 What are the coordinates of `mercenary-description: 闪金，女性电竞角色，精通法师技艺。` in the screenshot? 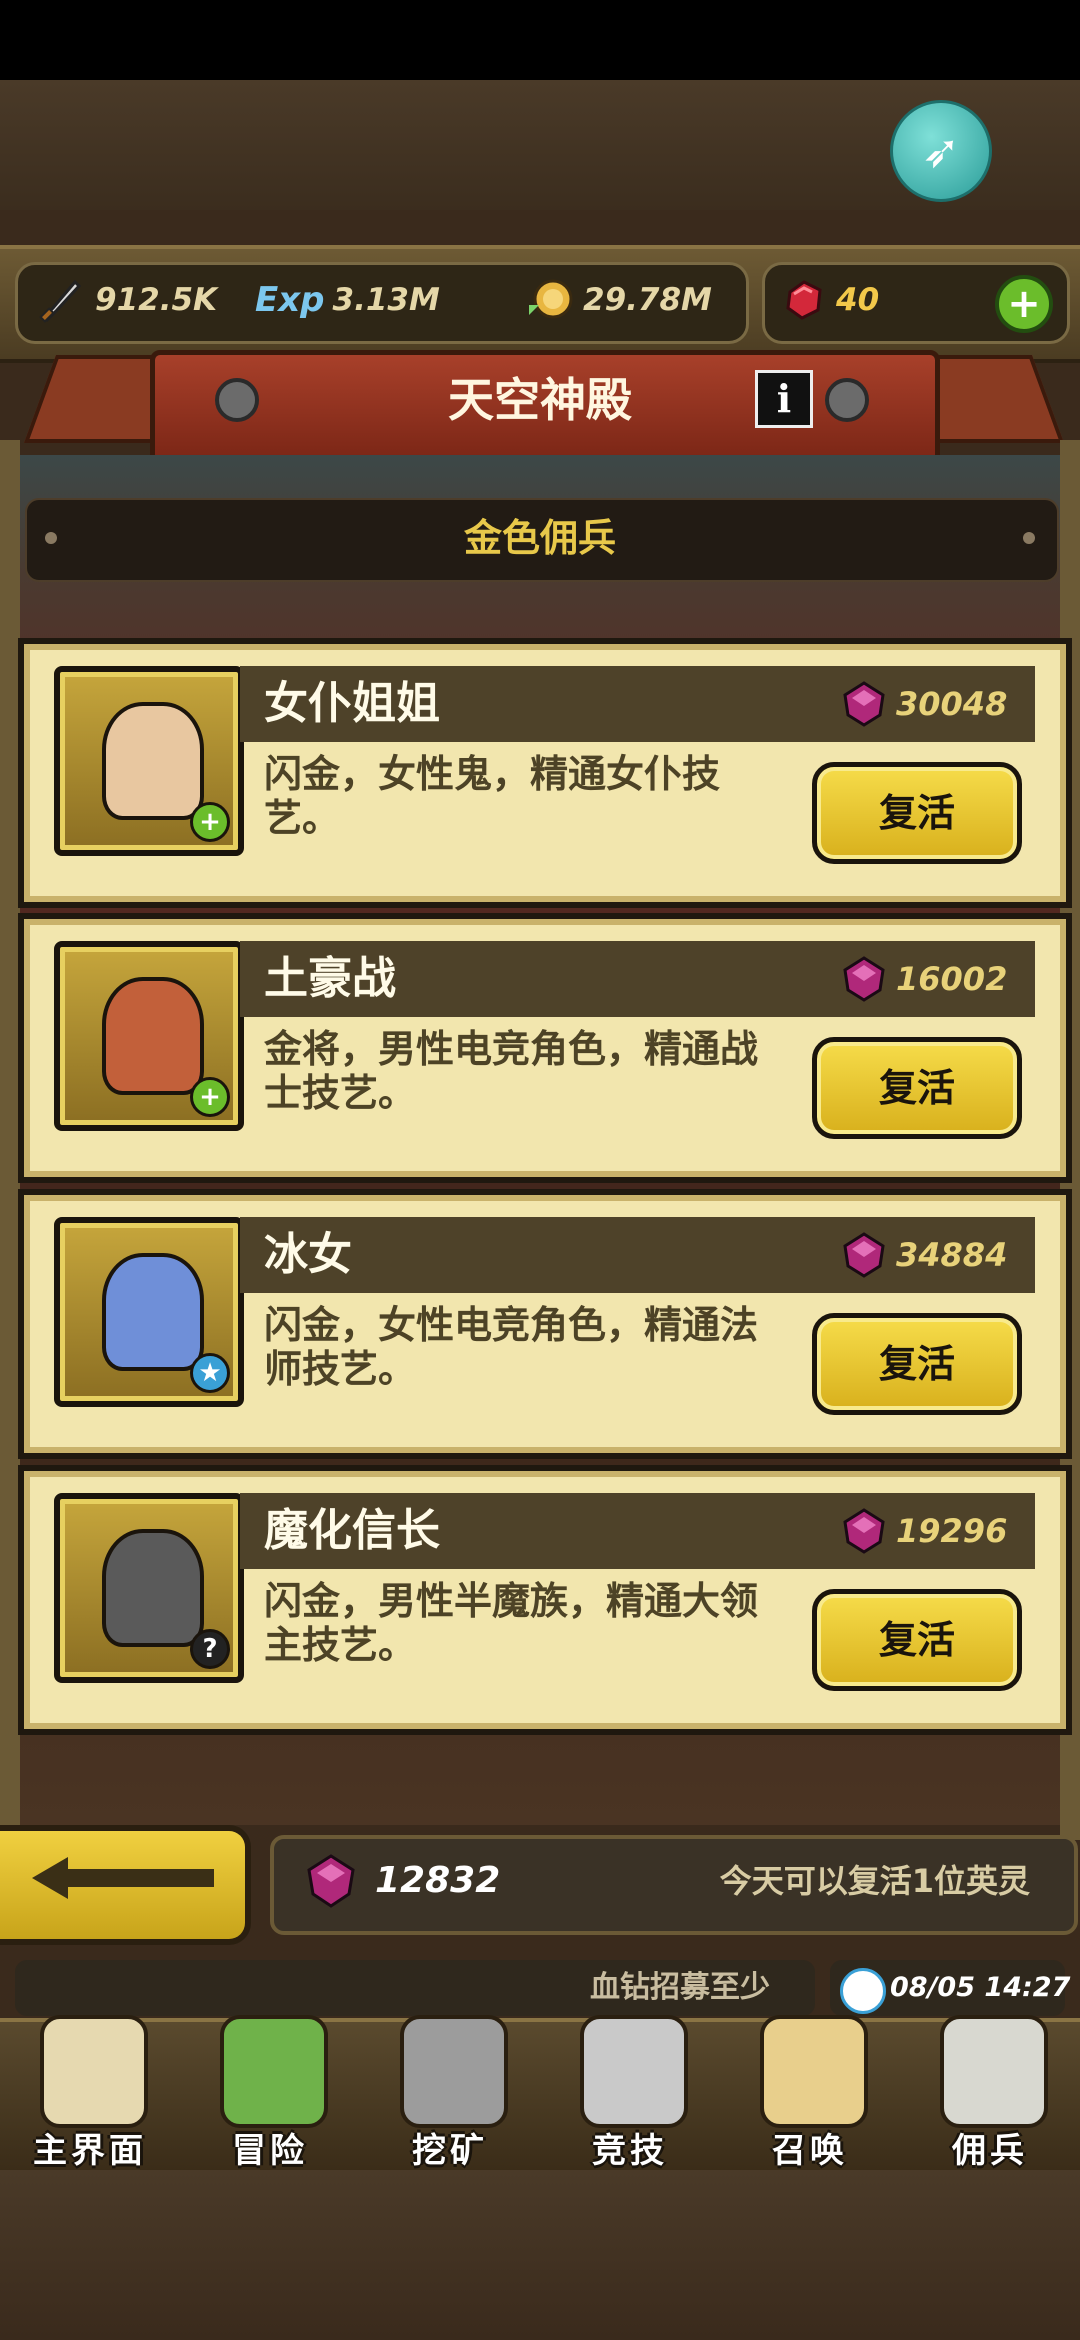 It's located at (511, 1347).